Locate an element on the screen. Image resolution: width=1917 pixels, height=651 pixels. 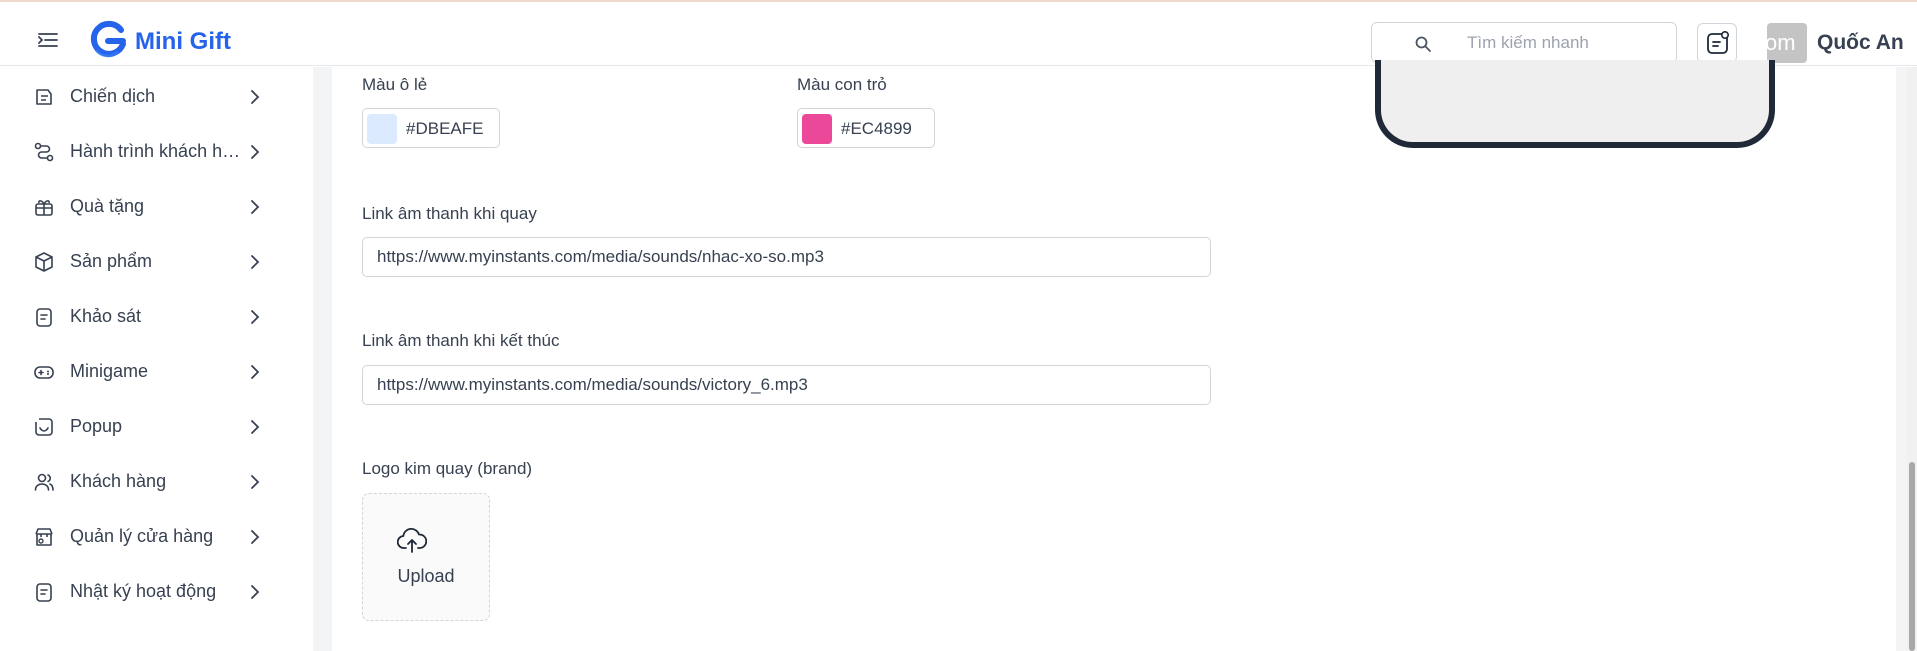
logo-label: Logo kim quay (brand) is located at coordinates (447, 468).